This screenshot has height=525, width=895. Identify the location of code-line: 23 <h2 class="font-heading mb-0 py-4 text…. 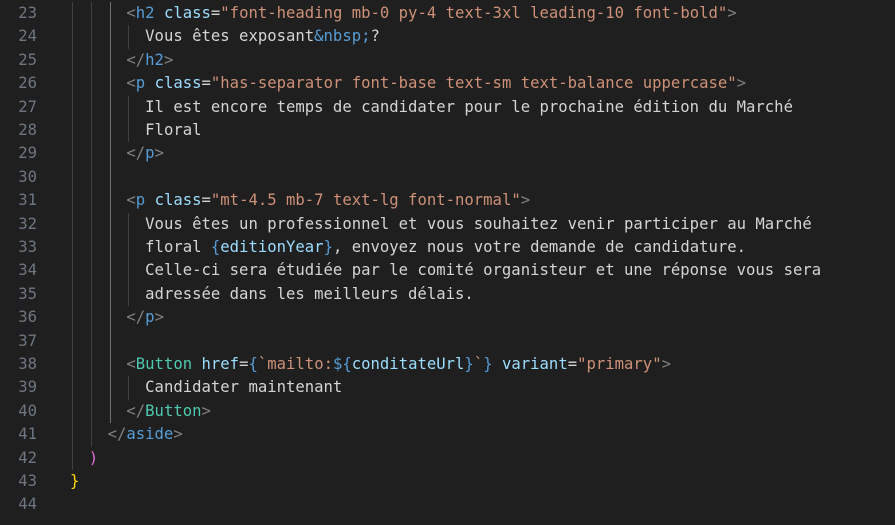
(447, 13).